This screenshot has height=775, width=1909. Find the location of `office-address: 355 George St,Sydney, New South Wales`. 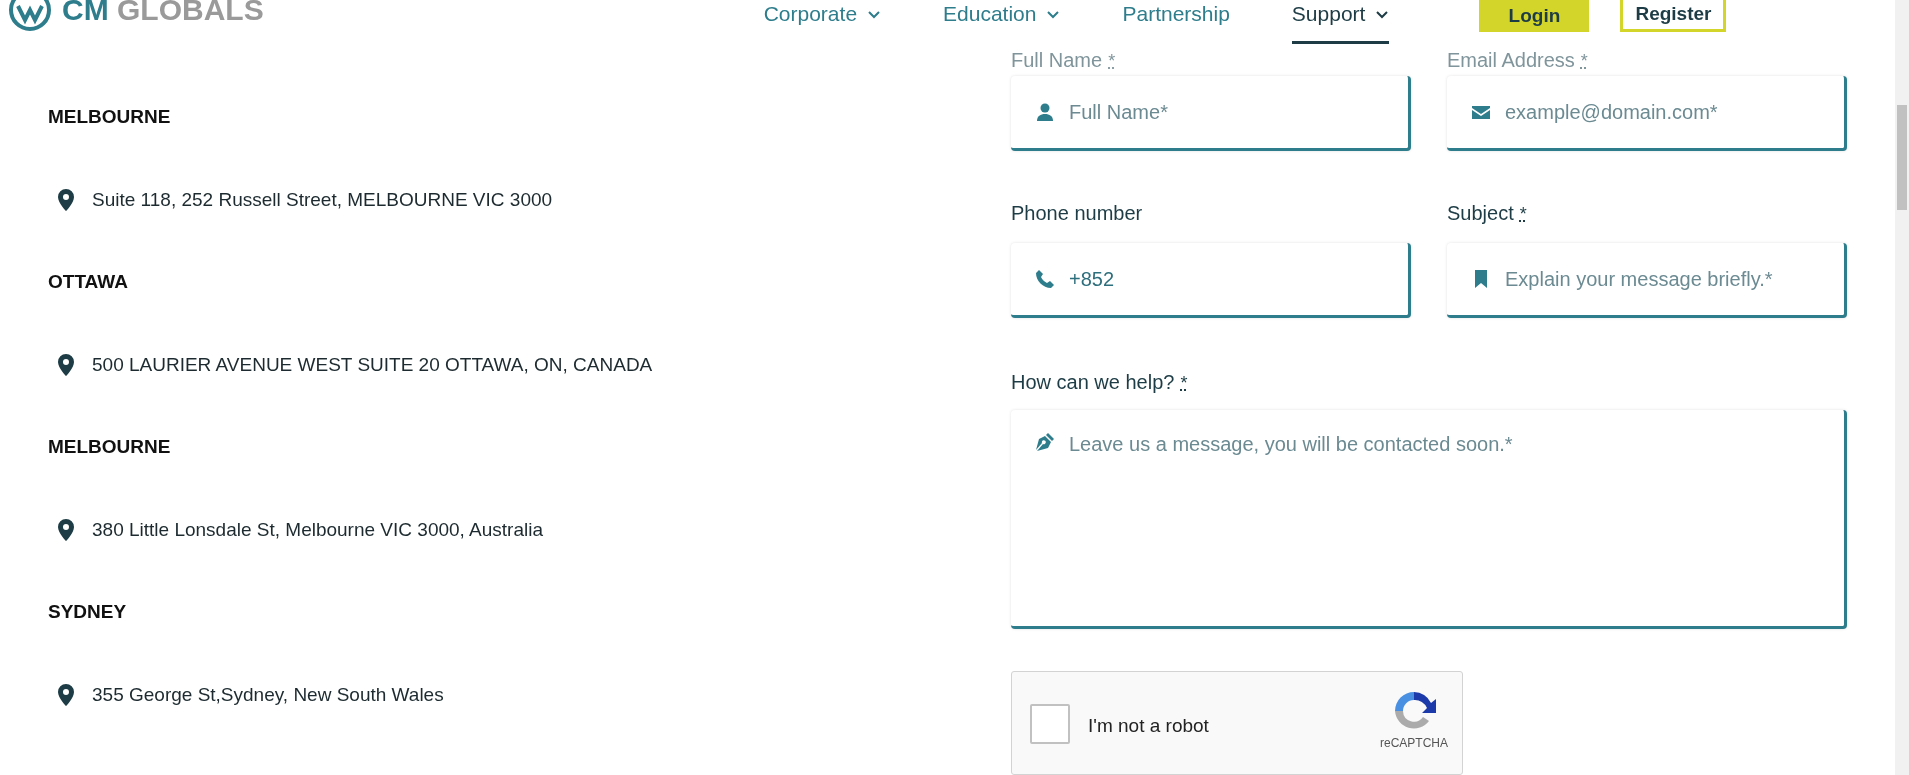

office-address: 355 George St,Sydney, New South Wales is located at coordinates (268, 695).